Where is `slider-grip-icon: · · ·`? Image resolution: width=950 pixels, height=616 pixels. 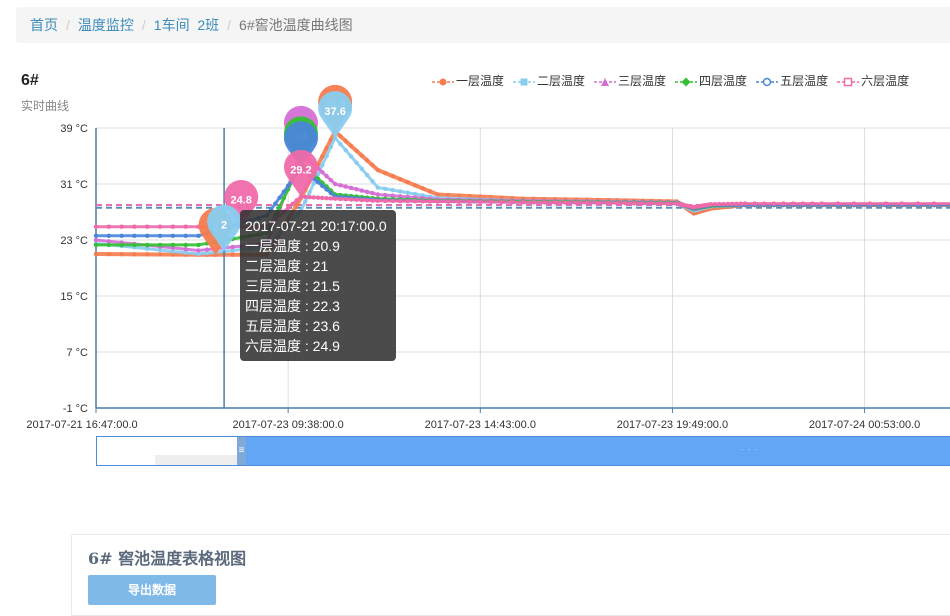 slider-grip-icon: · · · is located at coordinates (749, 449).